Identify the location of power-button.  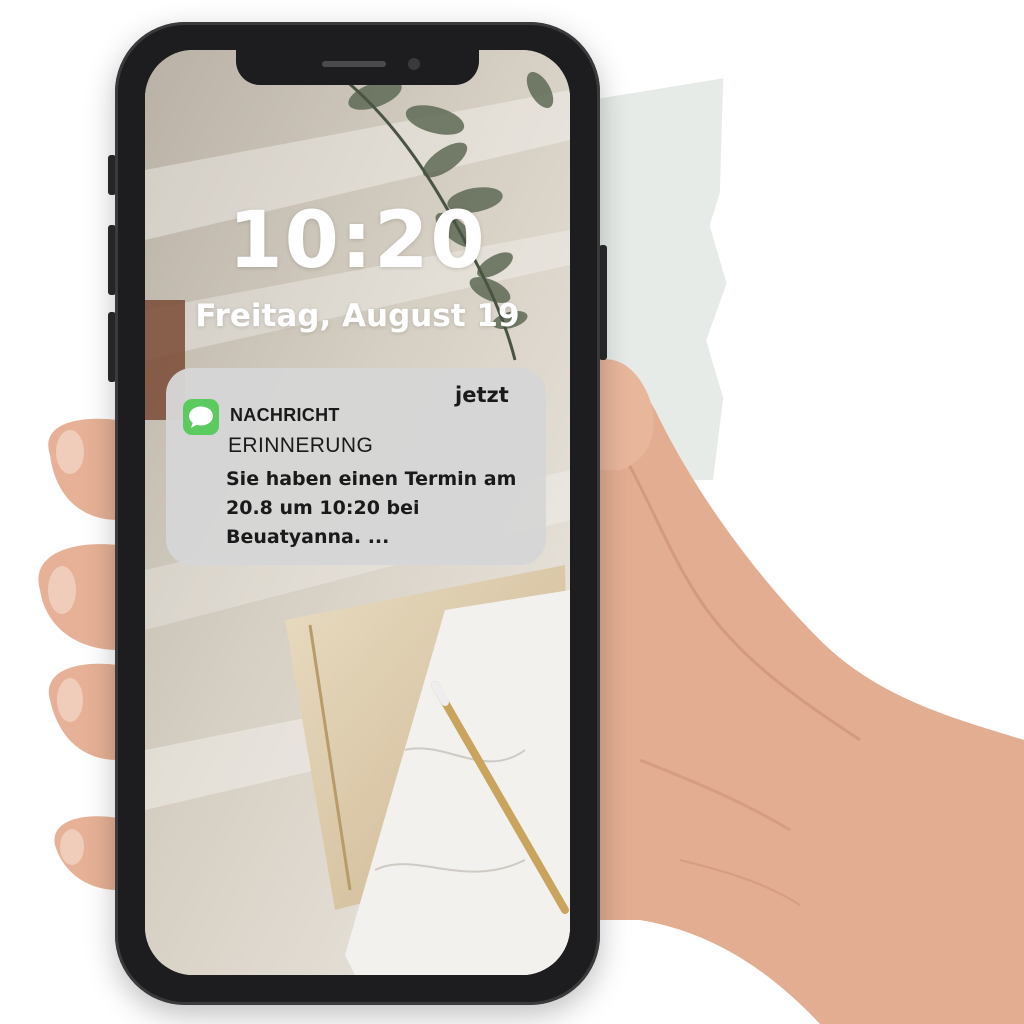
(603, 302).